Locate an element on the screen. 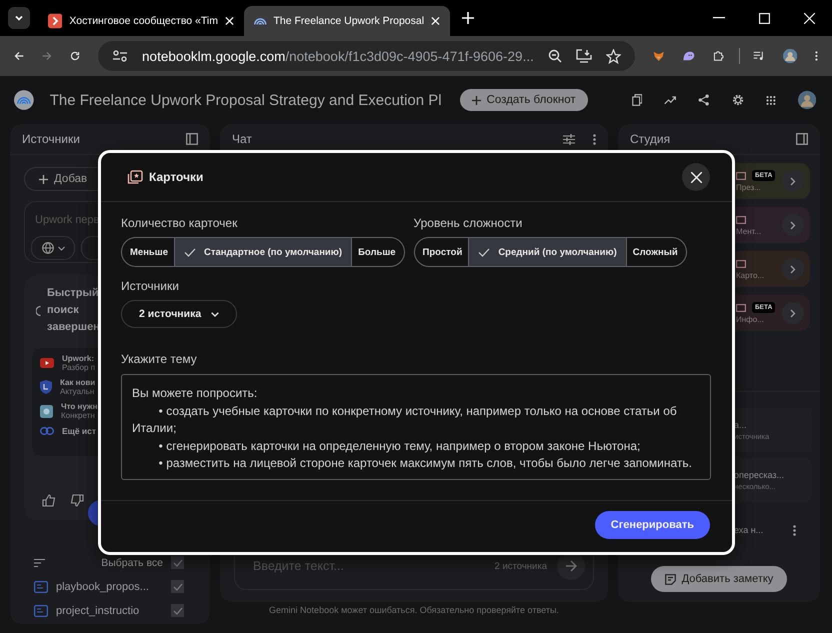 This screenshot has height=633, width=832. panel-title: Студия is located at coordinates (651, 139).